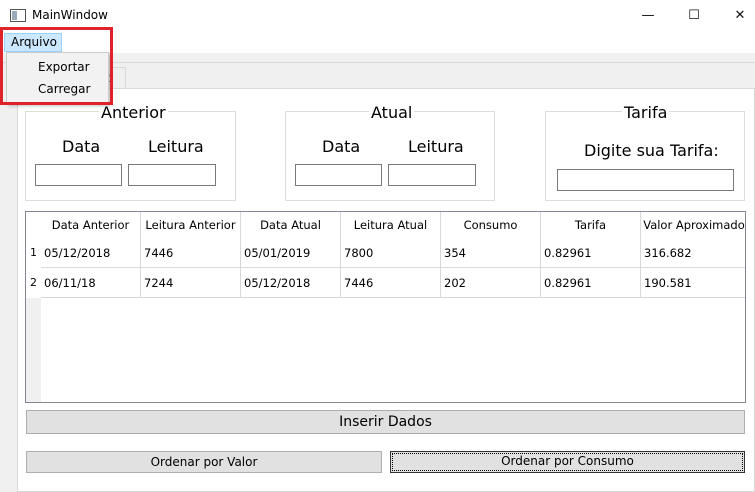  I want to click on group-anterior, so click(130, 156).